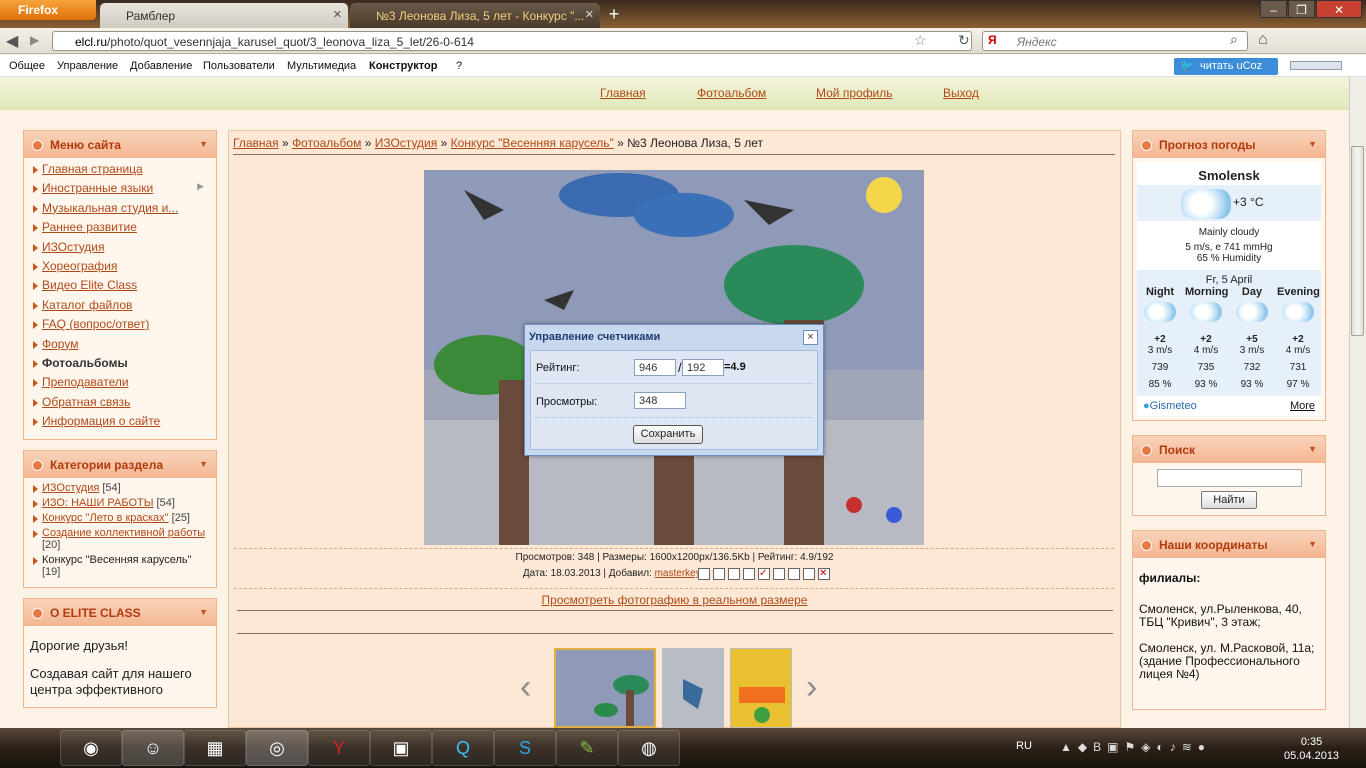  I want to click on menu-item: Обратная связь, so click(120, 404).